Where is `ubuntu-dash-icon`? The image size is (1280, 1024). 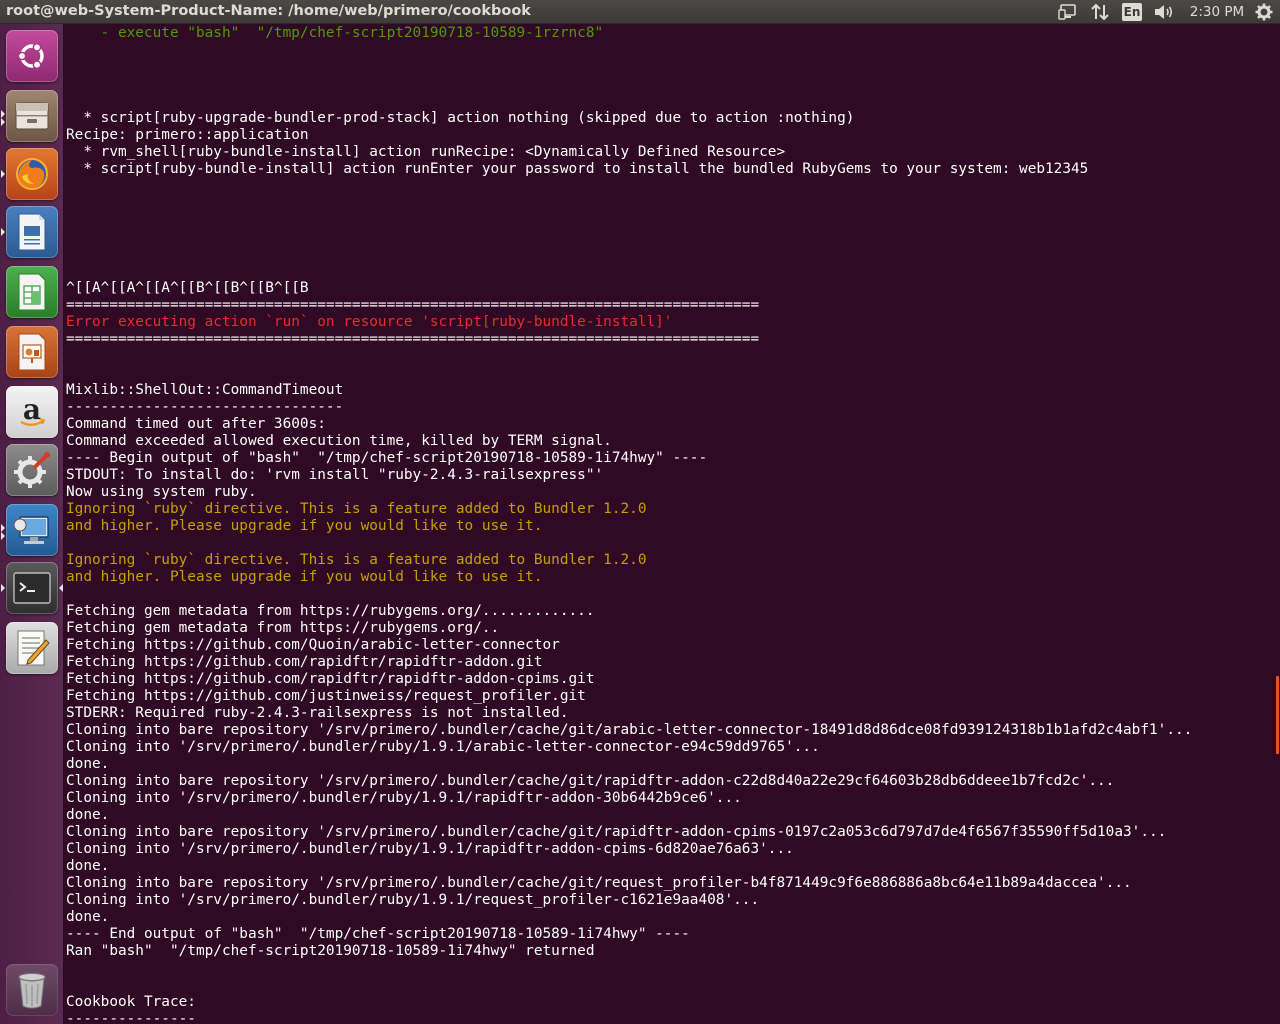
ubuntu-dash-icon is located at coordinates (32, 56).